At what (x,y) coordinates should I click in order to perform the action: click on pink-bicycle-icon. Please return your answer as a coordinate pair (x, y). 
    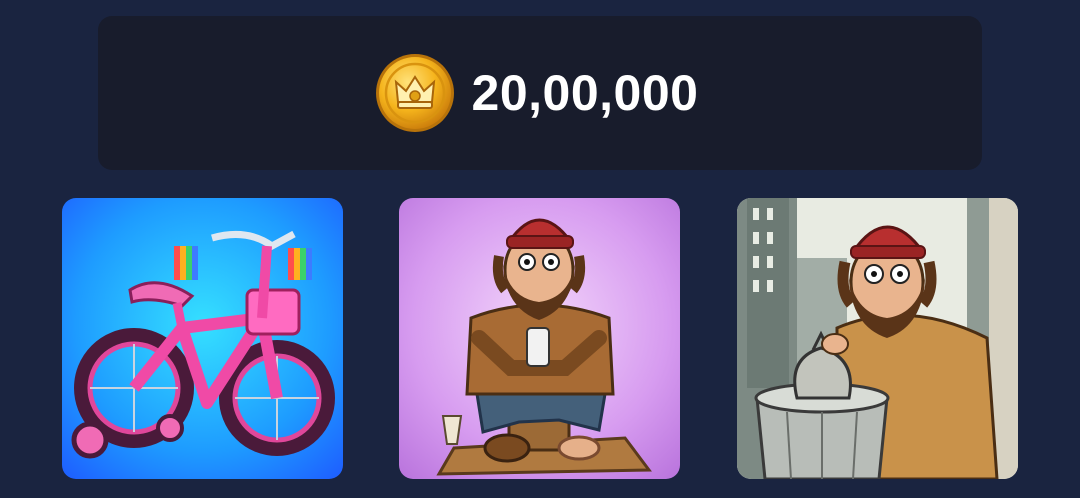
    Looking at the image, I should click on (202, 338).